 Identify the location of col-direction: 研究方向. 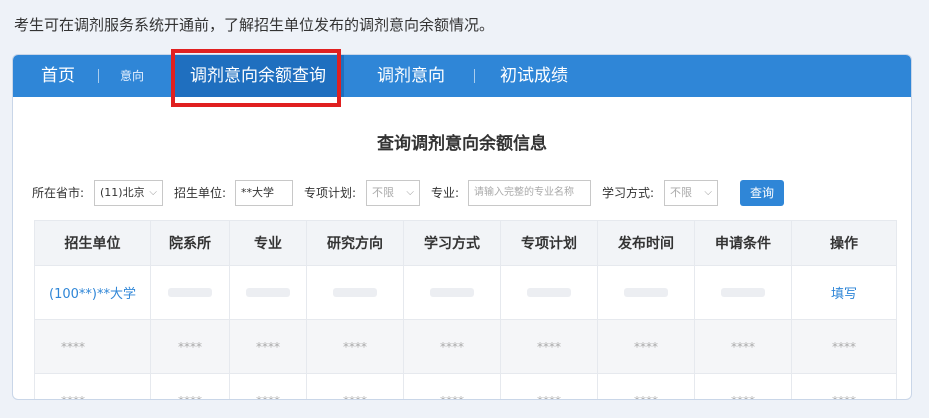
(355, 243).